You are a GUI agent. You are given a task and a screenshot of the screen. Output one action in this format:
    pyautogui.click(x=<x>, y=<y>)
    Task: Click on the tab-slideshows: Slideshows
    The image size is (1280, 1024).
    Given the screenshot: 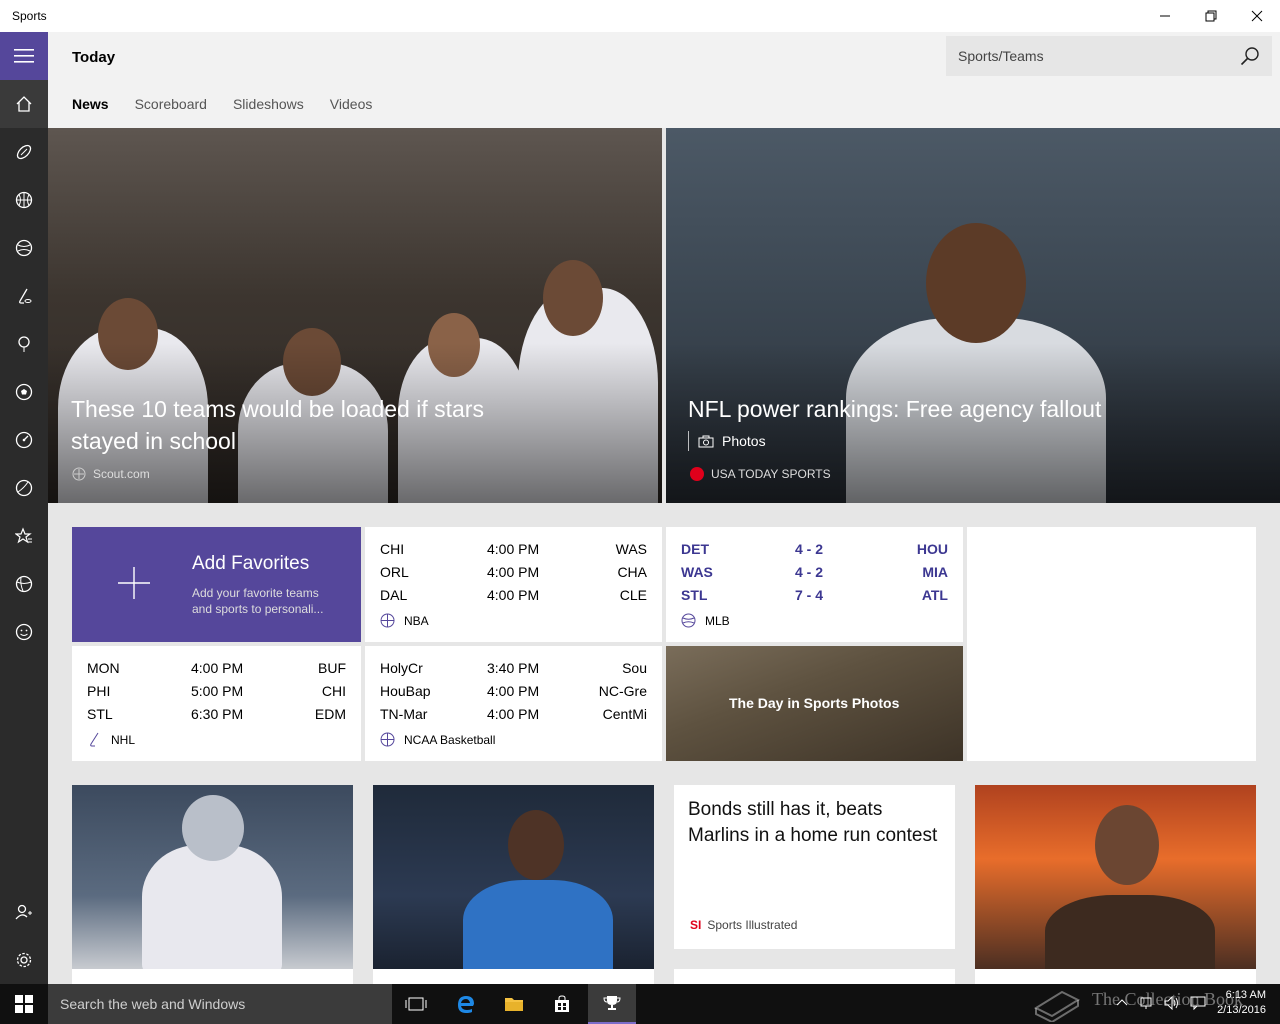 What is the action you would take?
    pyautogui.click(x=268, y=104)
    